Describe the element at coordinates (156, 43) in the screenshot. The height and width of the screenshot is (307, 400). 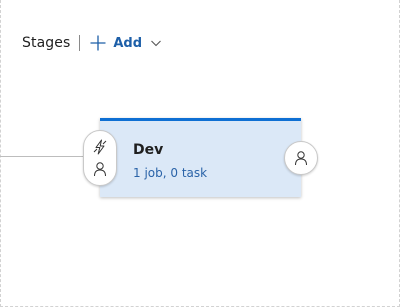
I see `chevron-down-icon` at that location.